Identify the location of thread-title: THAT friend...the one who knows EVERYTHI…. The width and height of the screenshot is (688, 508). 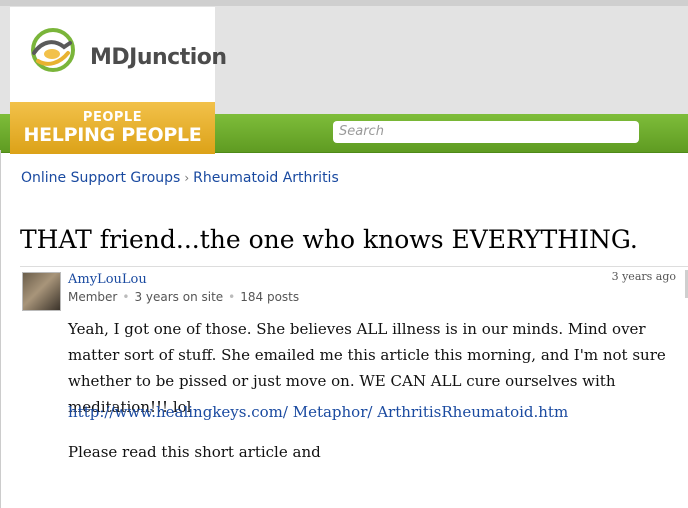
(329, 239).